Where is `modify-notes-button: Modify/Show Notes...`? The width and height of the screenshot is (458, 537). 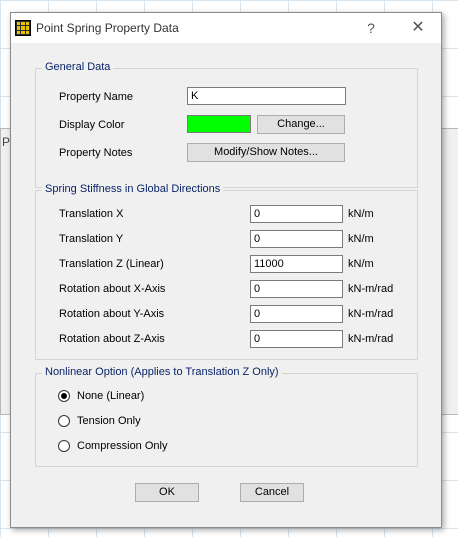 modify-notes-button: Modify/Show Notes... is located at coordinates (266, 152).